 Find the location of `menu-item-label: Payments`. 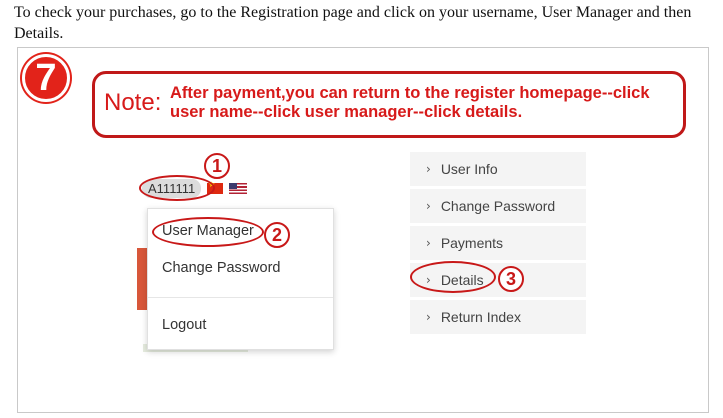

menu-item-label: Payments is located at coordinates (472, 243).